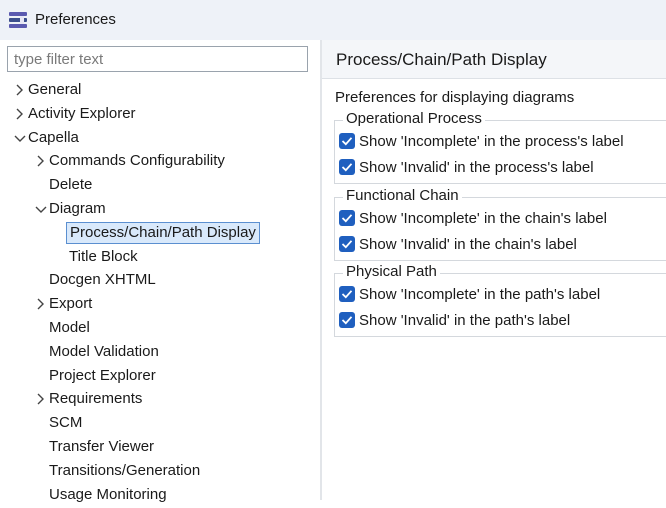 This screenshot has width=666, height=508. I want to click on tree-item-label: Process/Chain/Path Display, so click(163, 232).